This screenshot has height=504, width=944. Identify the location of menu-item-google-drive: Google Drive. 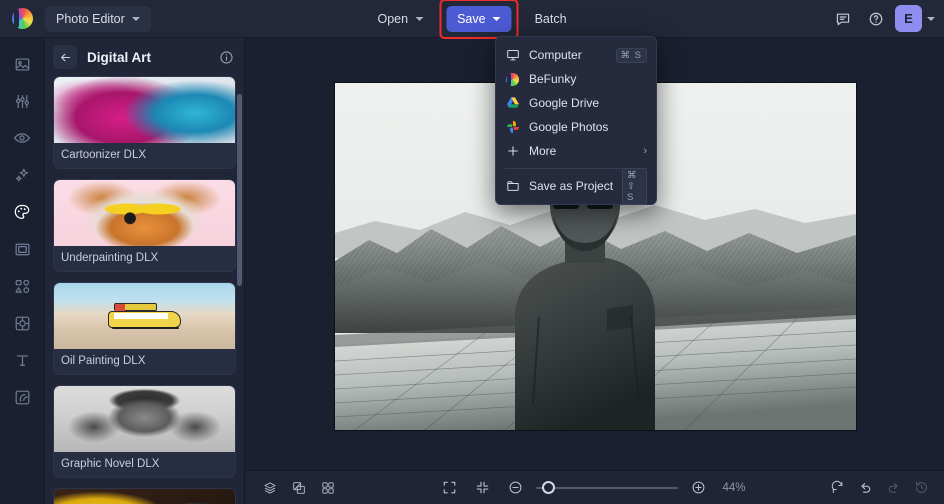
(576, 103).